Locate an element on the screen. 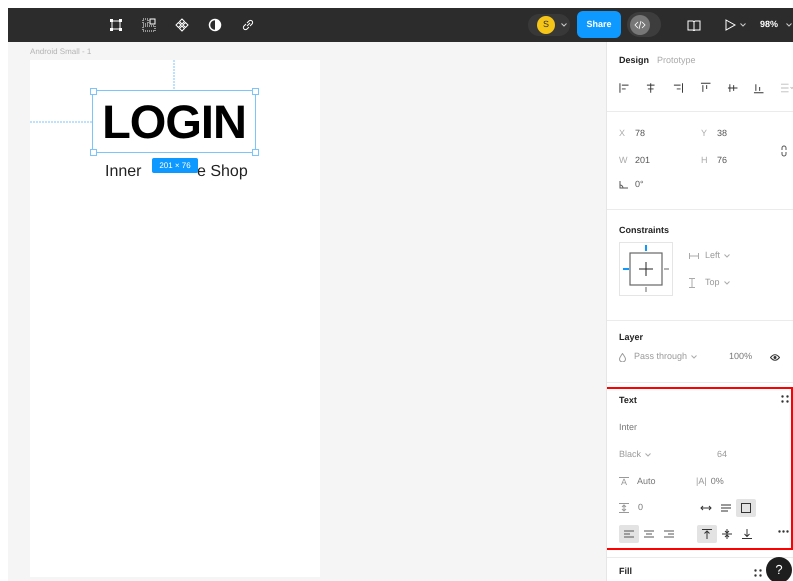 This screenshot has height=581, width=793. dropdown: Pass through is located at coordinates (661, 357).